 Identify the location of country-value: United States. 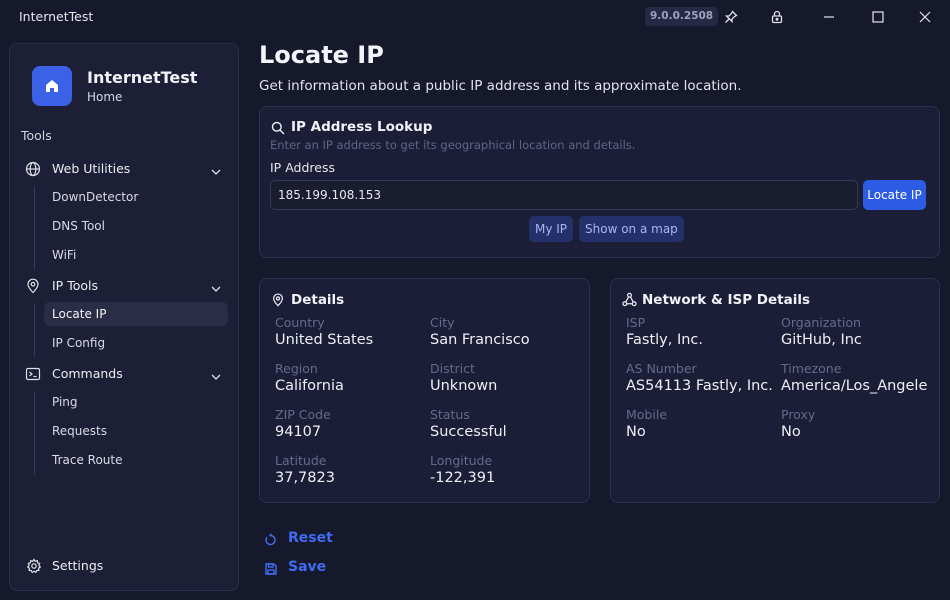
(324, 340).